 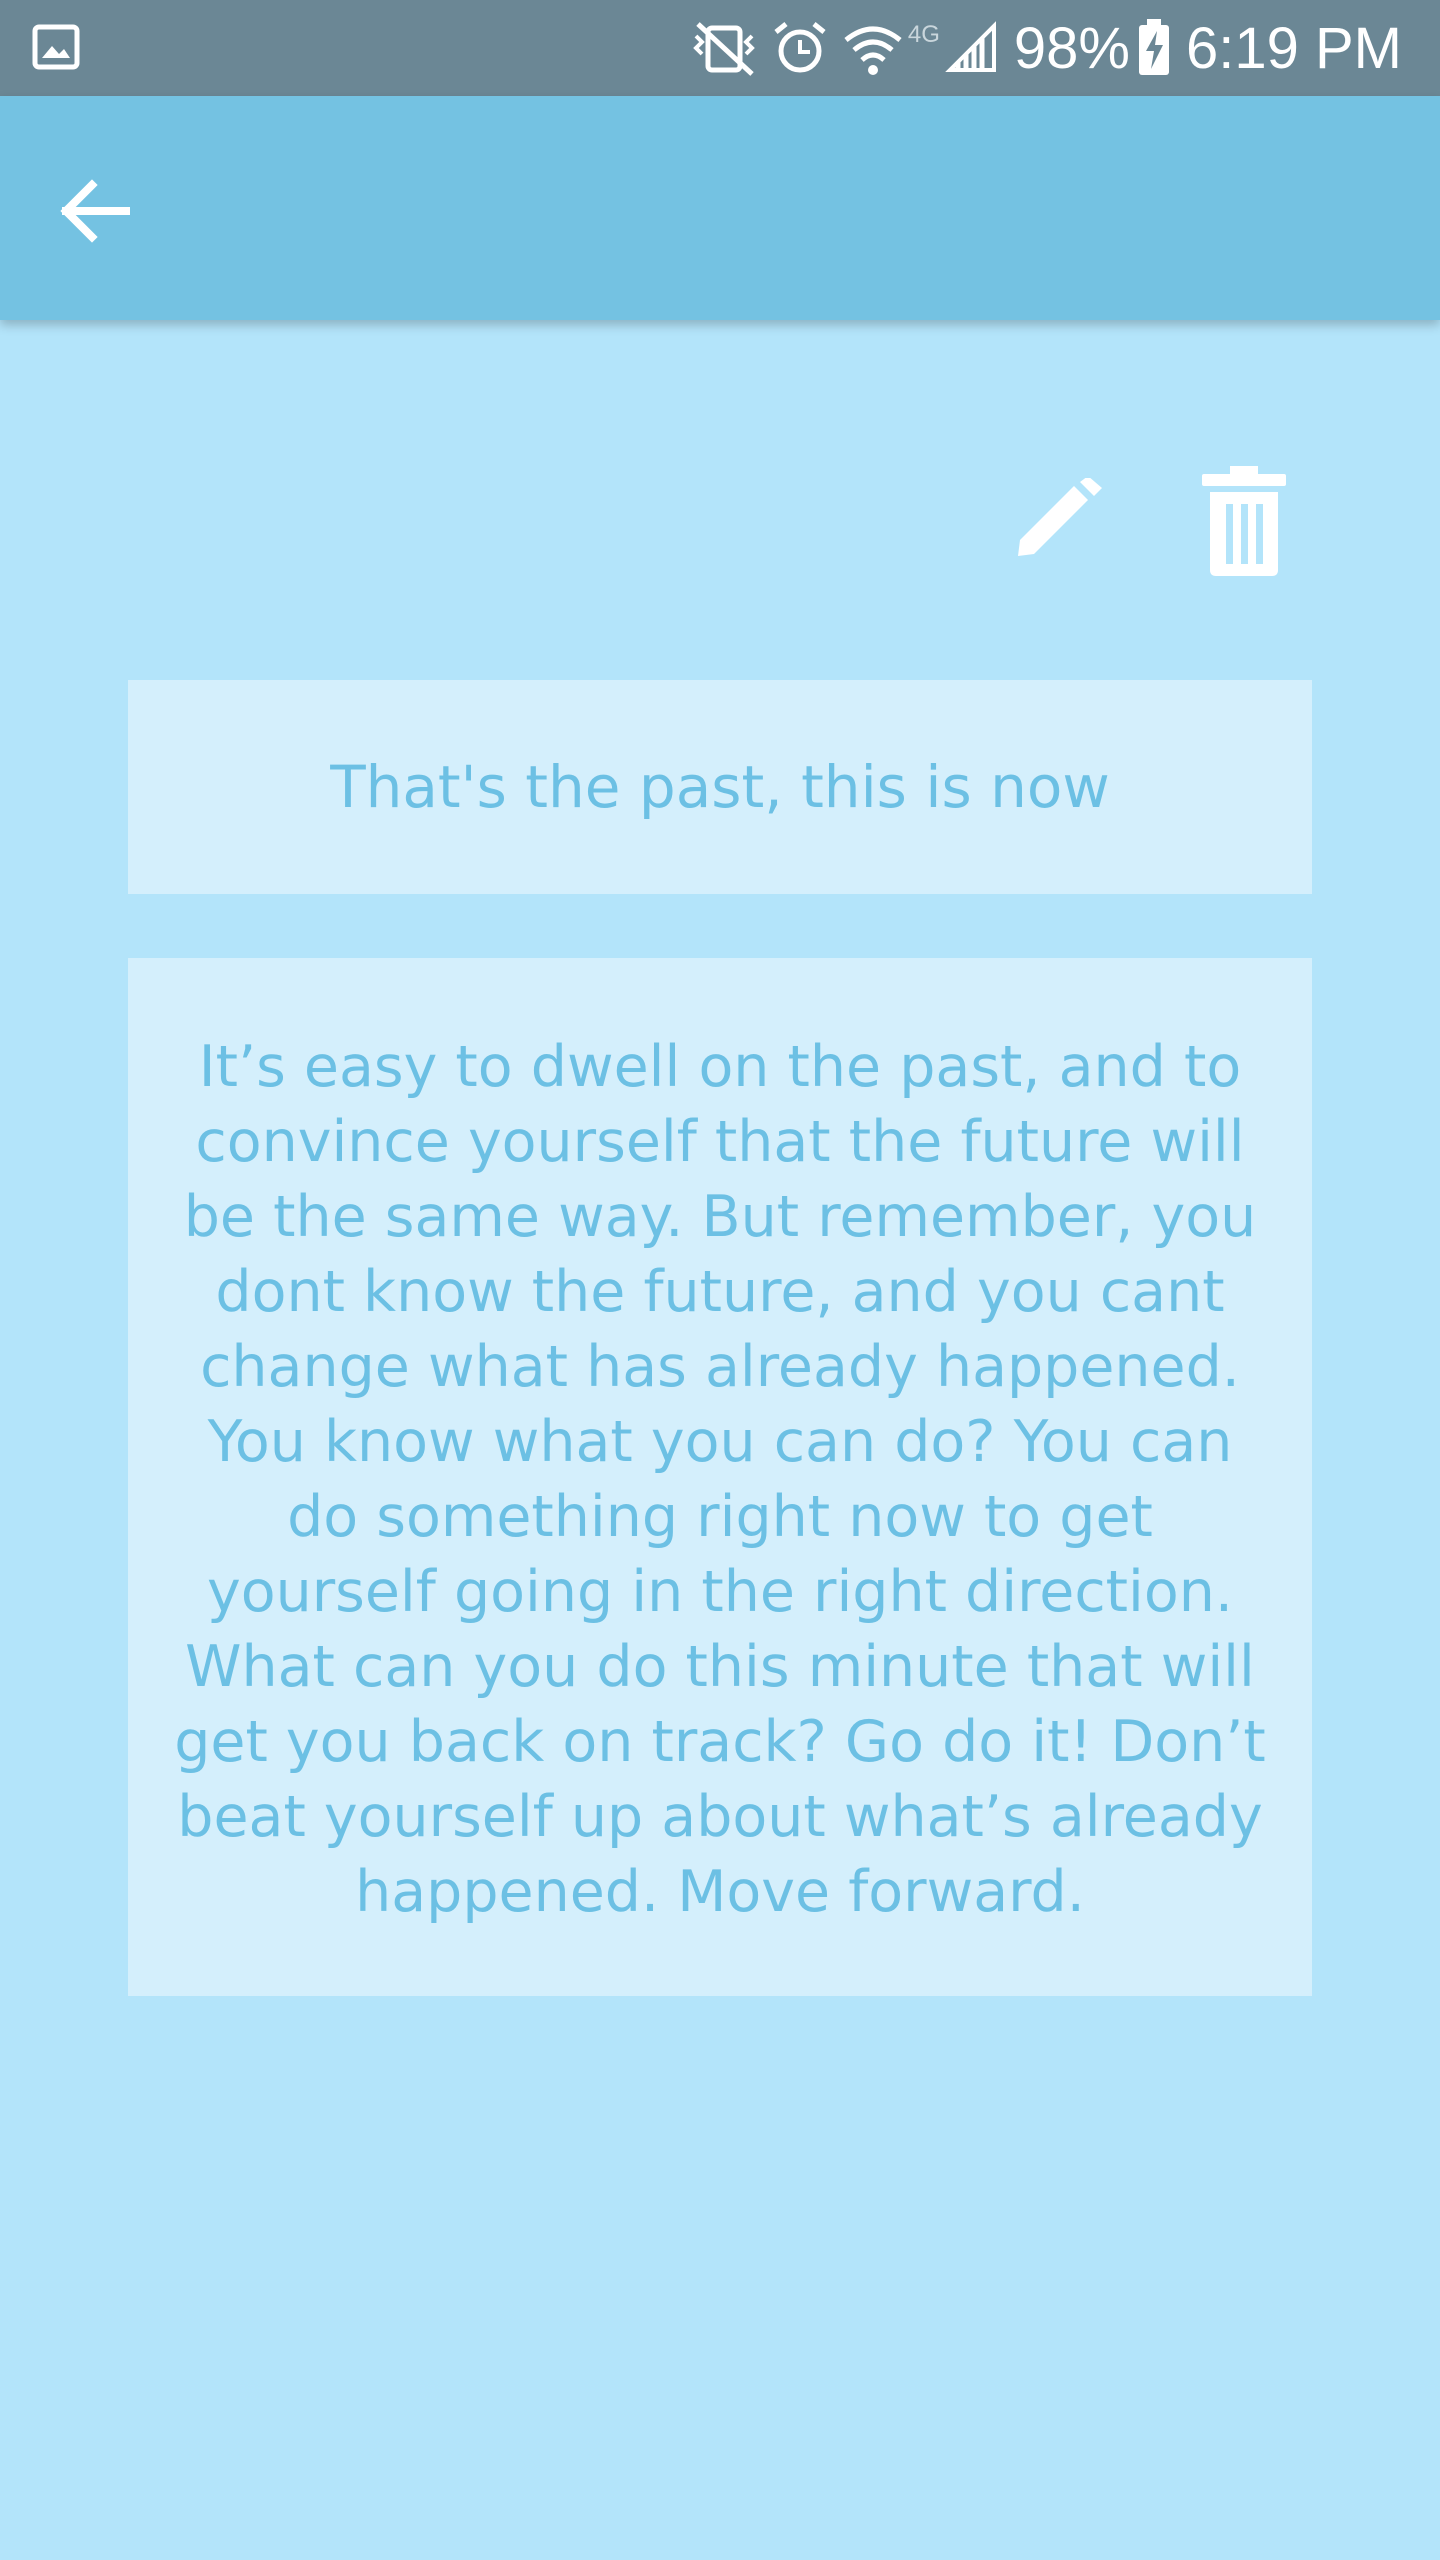 What do you see at coordinates (1154, 47) in the screenshot?
I see `battery-charging-icon` at bounding box center [1154, 47].